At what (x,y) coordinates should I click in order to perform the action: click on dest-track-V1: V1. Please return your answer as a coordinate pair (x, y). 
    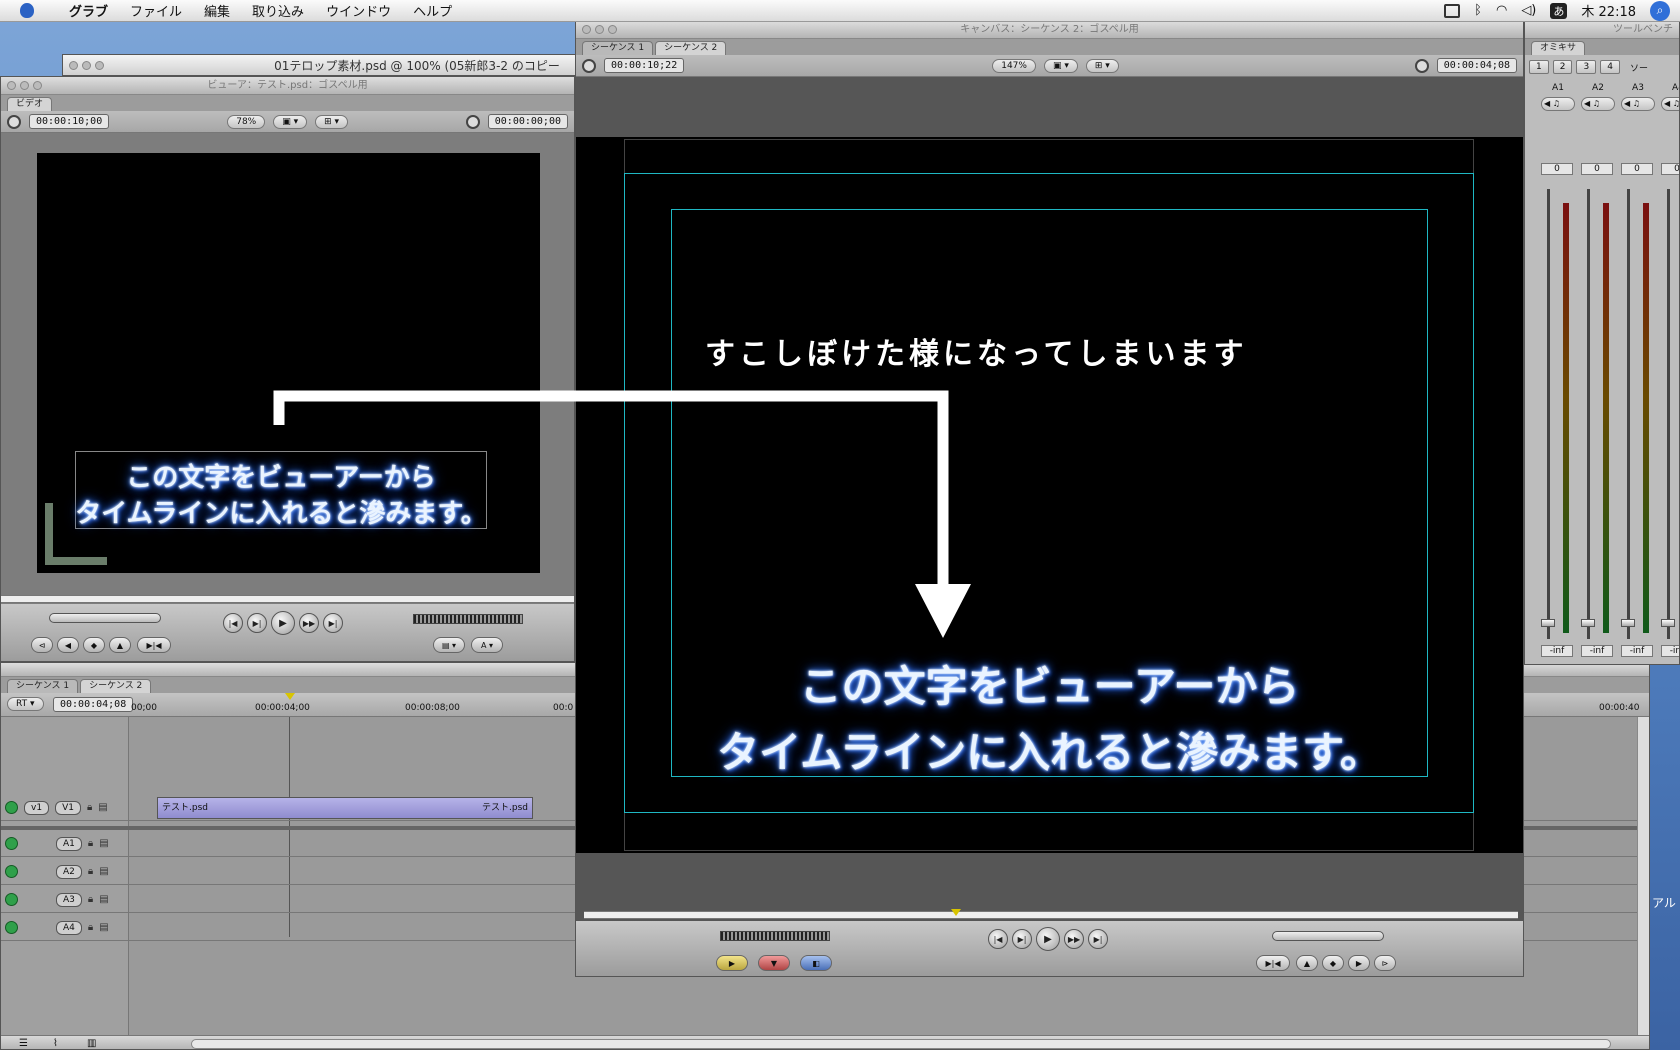
    Looking at the image, I should click on (68, 807).